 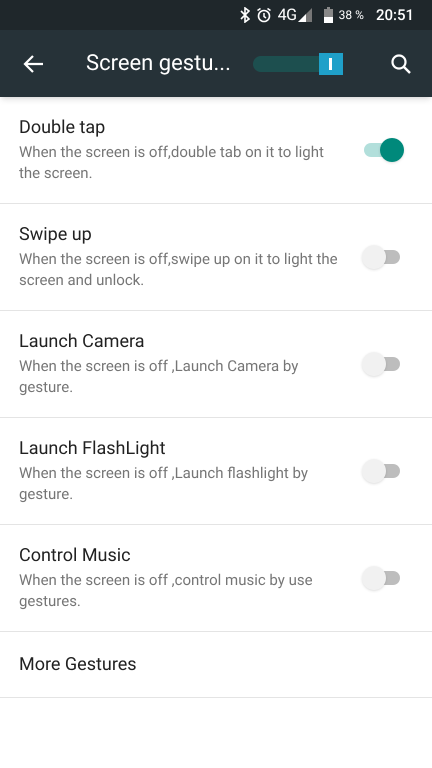 I want to click on signal-icon, so click(x=305, y=15).